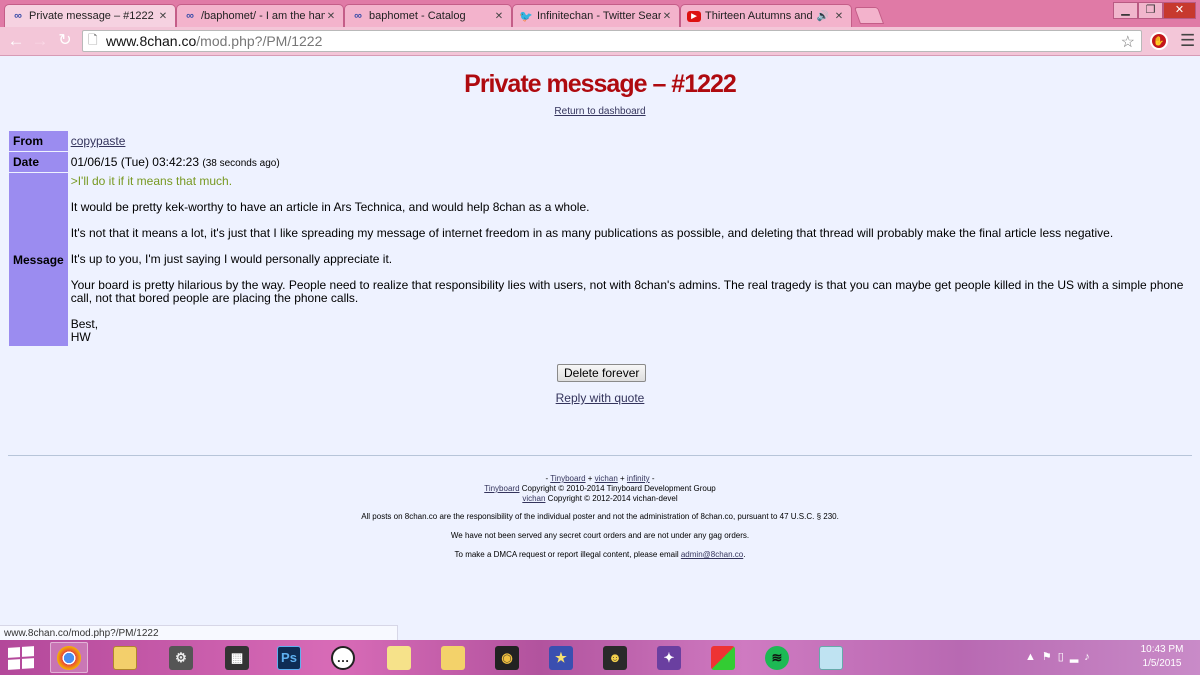 The width and height of the screenshot is (1200, 675). What do you see at coordinates (1159, 41) in the screenshot?
I see `adblock-icon: ✋` at bounding box center [1159, 41].